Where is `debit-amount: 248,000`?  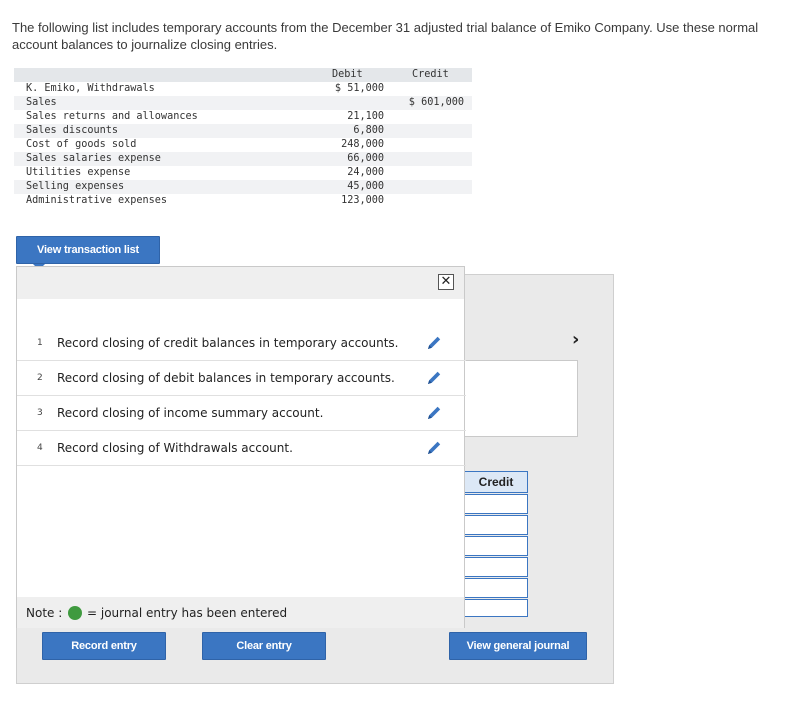 debit-amount: 248,000 is located at coordinates (362, 144).